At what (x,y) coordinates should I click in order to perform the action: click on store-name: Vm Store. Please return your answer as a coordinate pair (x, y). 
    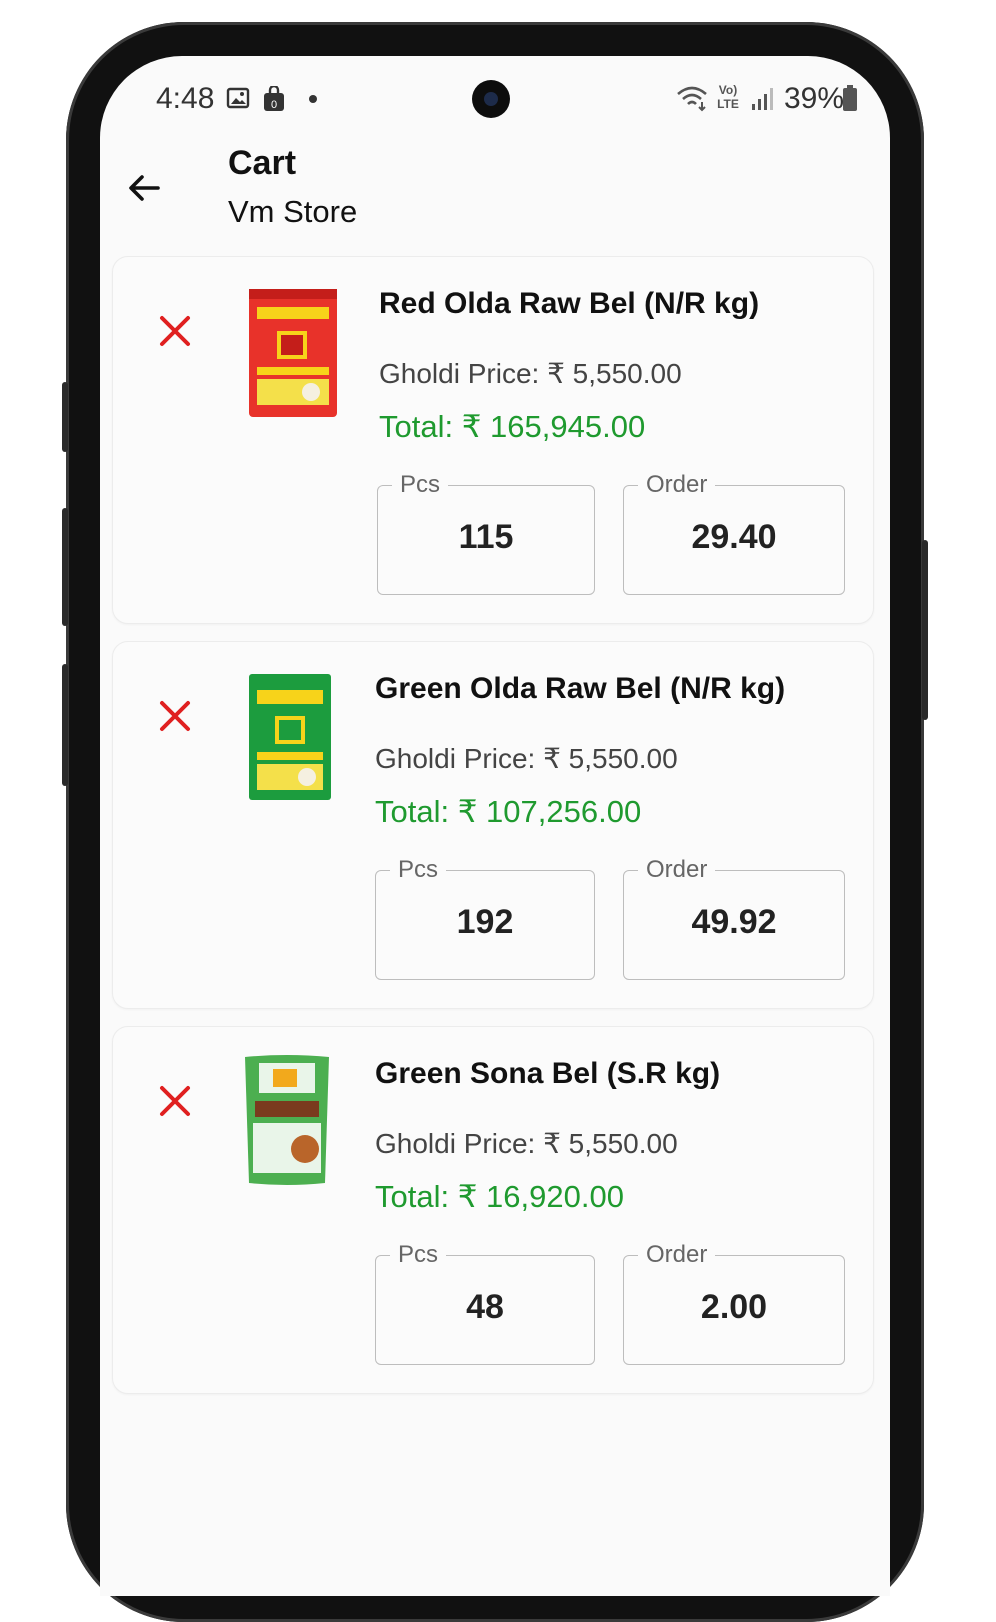
    Looking at the image, I should click on (293, 211).